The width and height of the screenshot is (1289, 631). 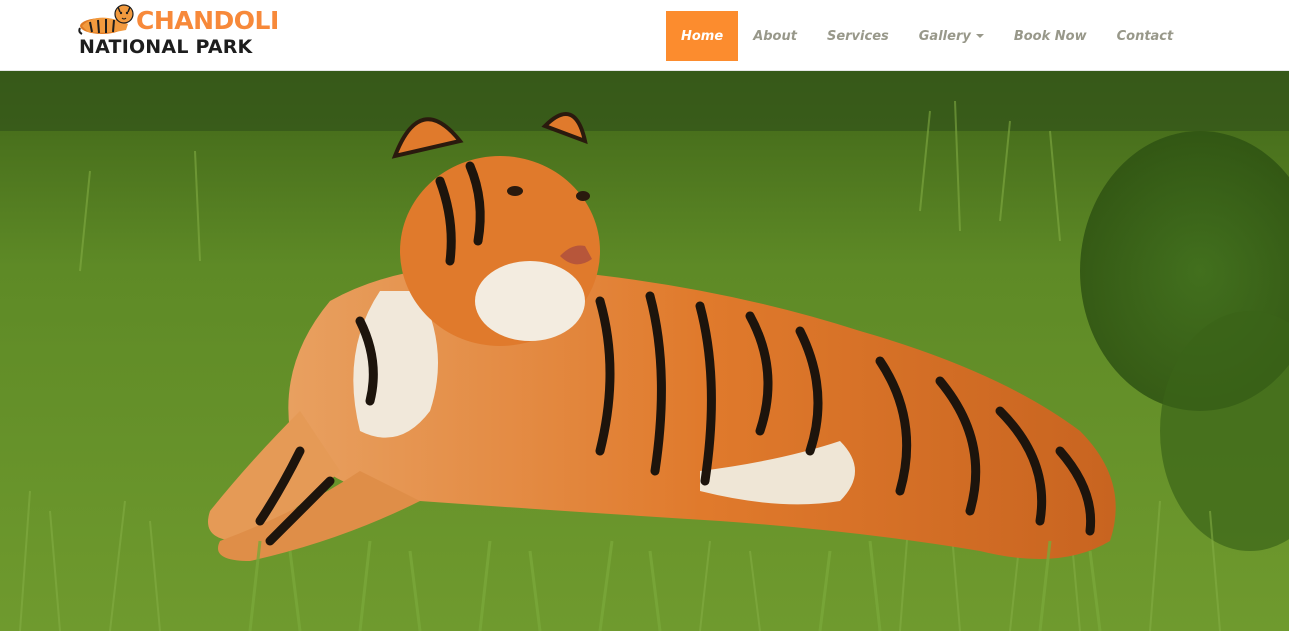 What do you see at coordinates (166, 47) in the screenshot?
I see `brand-subtitle: NATIONAL PARK` at bounding box center [166, 47].